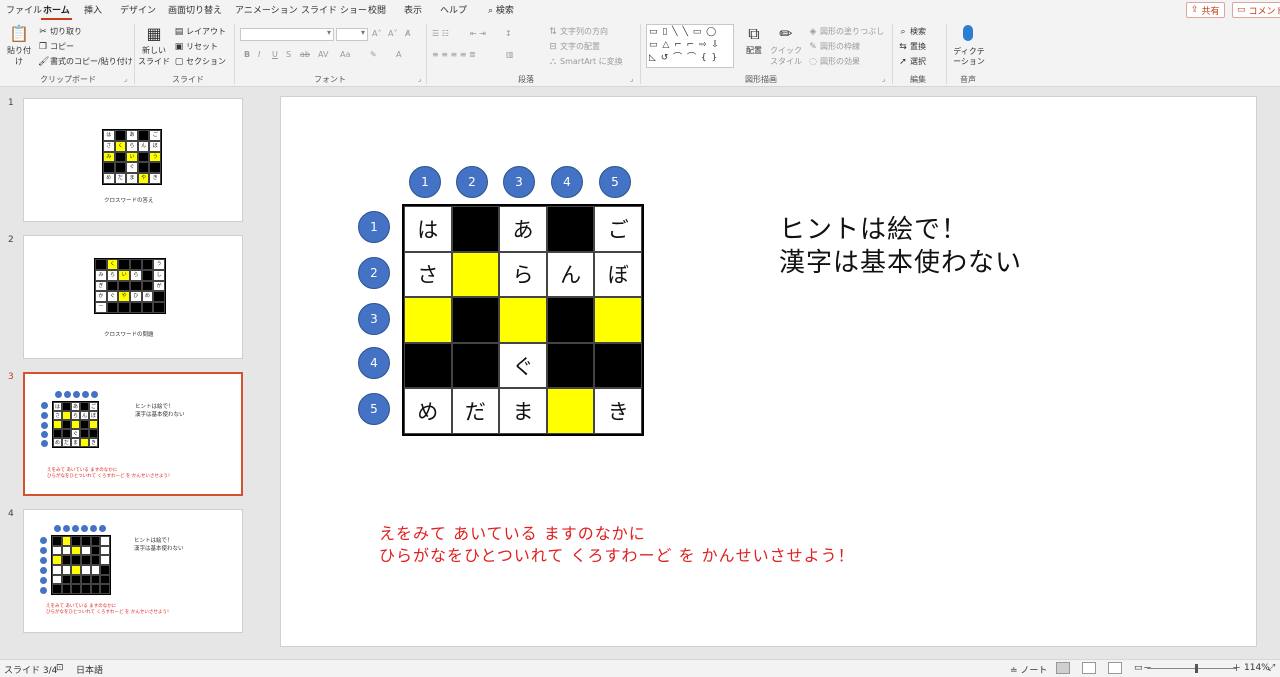 The height and width of the screenshot is (677, 1280). Describe the element at coordinates (478, 33) in the screenshot. I see `indent-icon: ⇤ ⇥` at that location.